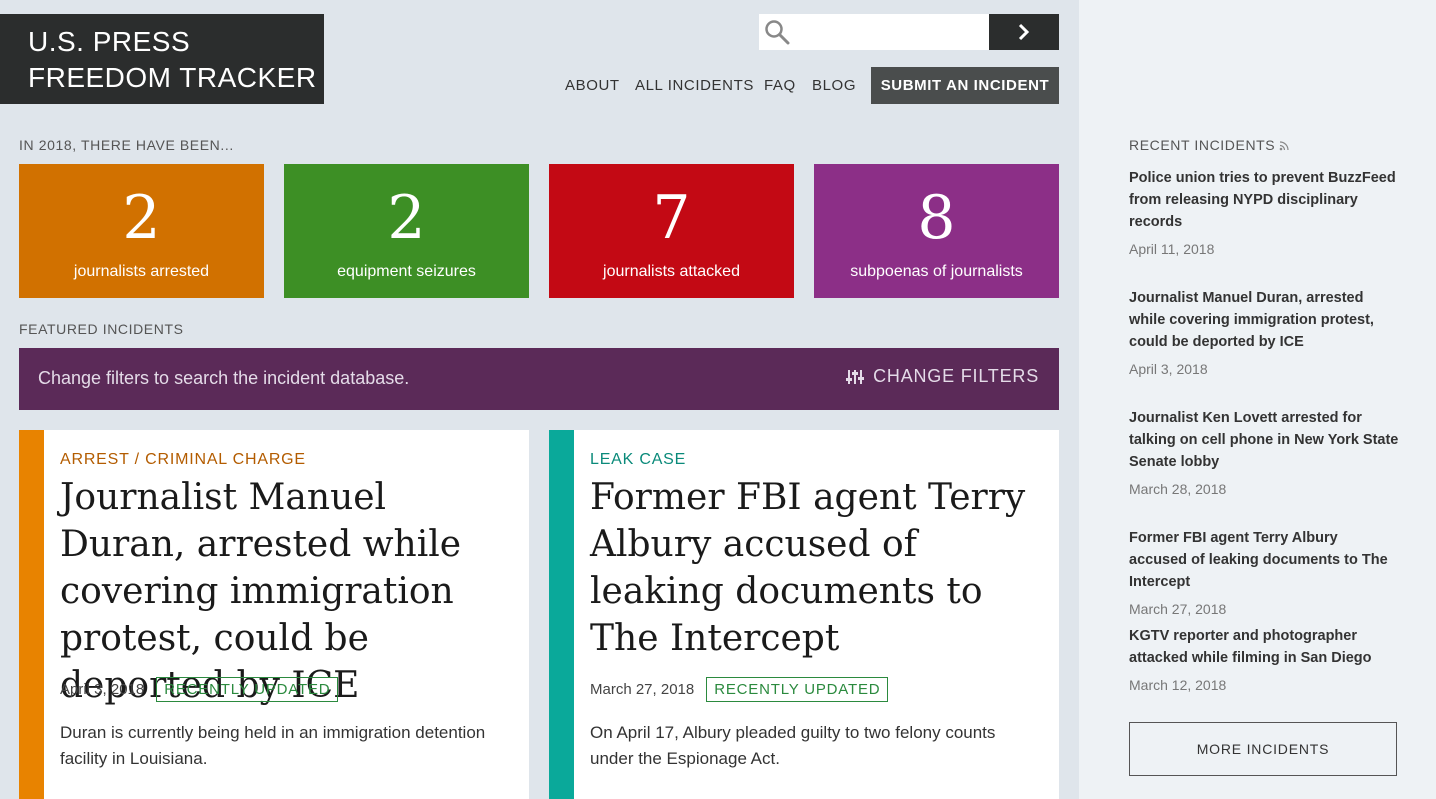  What do you see at coordinates (671, 218) in the screenshot?
I see `stat-number: 7` at bounding box center [671, 218].